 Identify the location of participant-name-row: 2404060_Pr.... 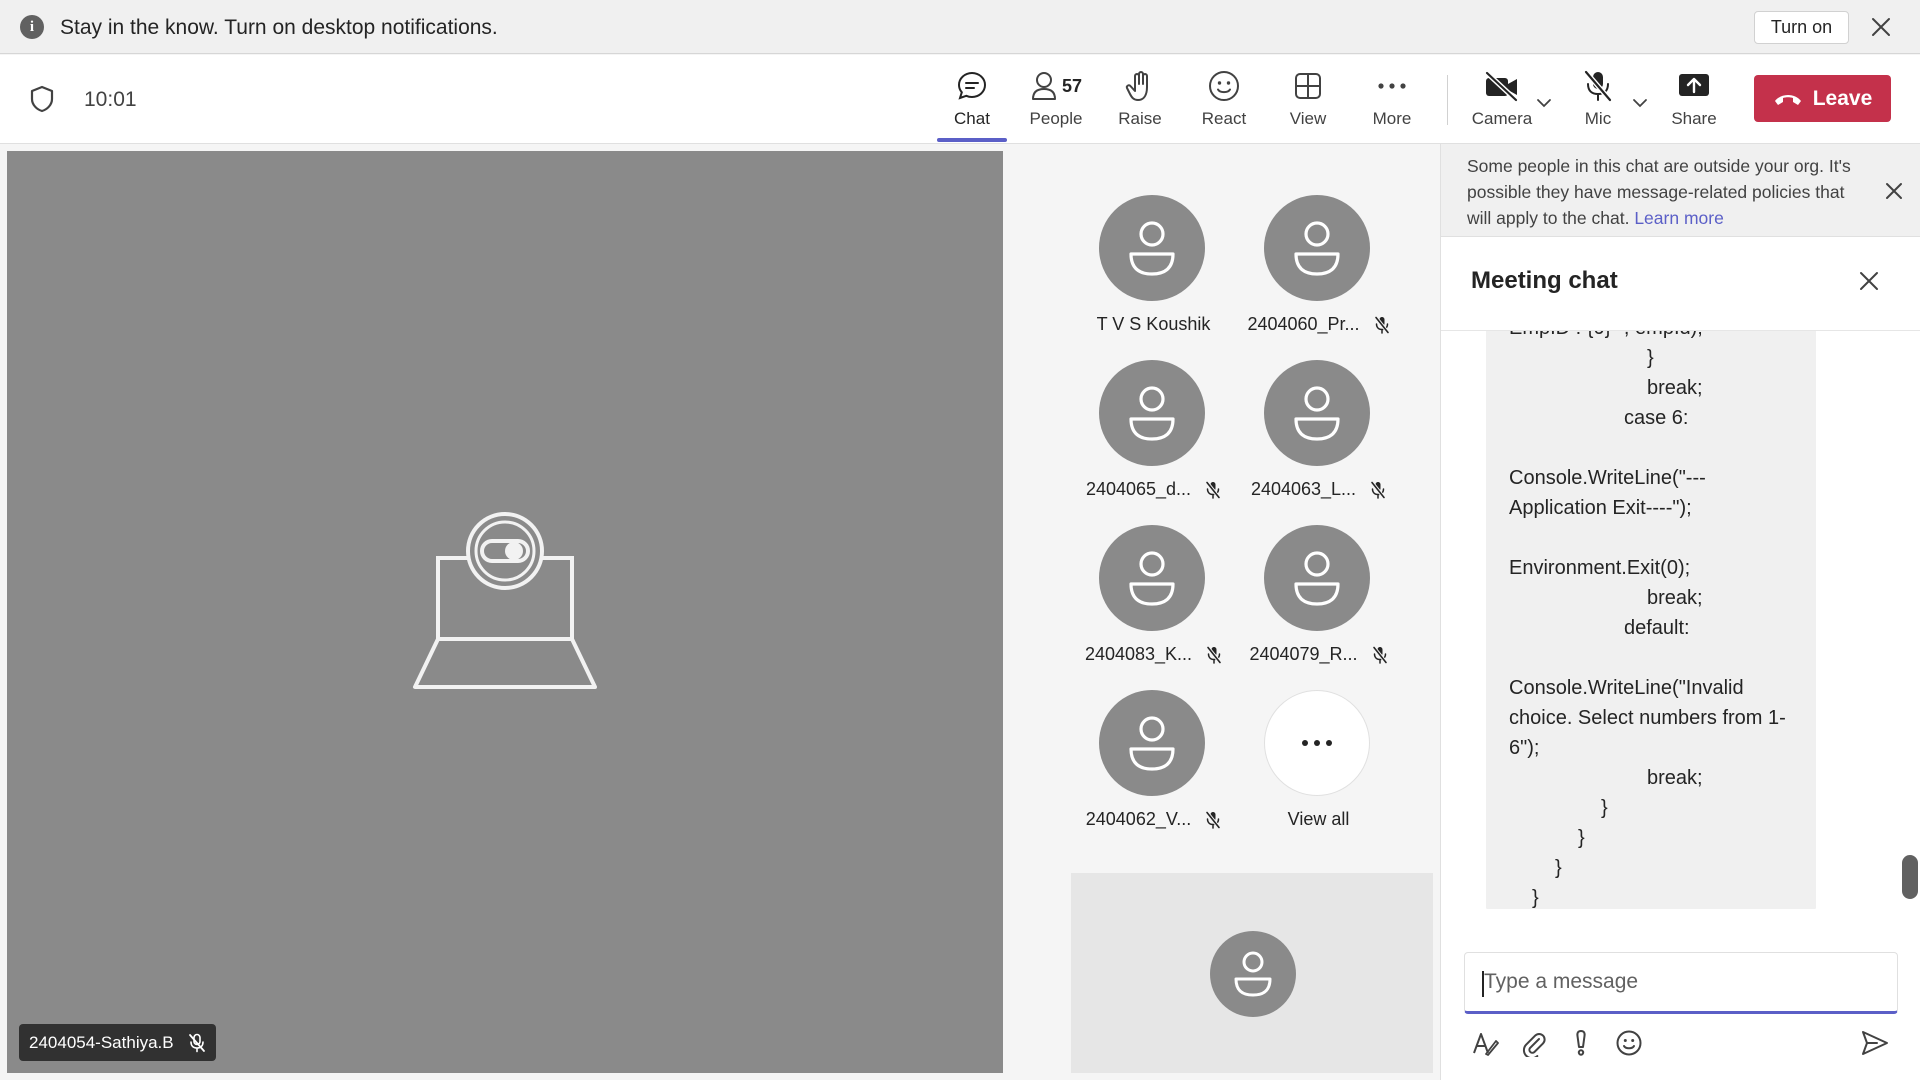
(1318, 324).